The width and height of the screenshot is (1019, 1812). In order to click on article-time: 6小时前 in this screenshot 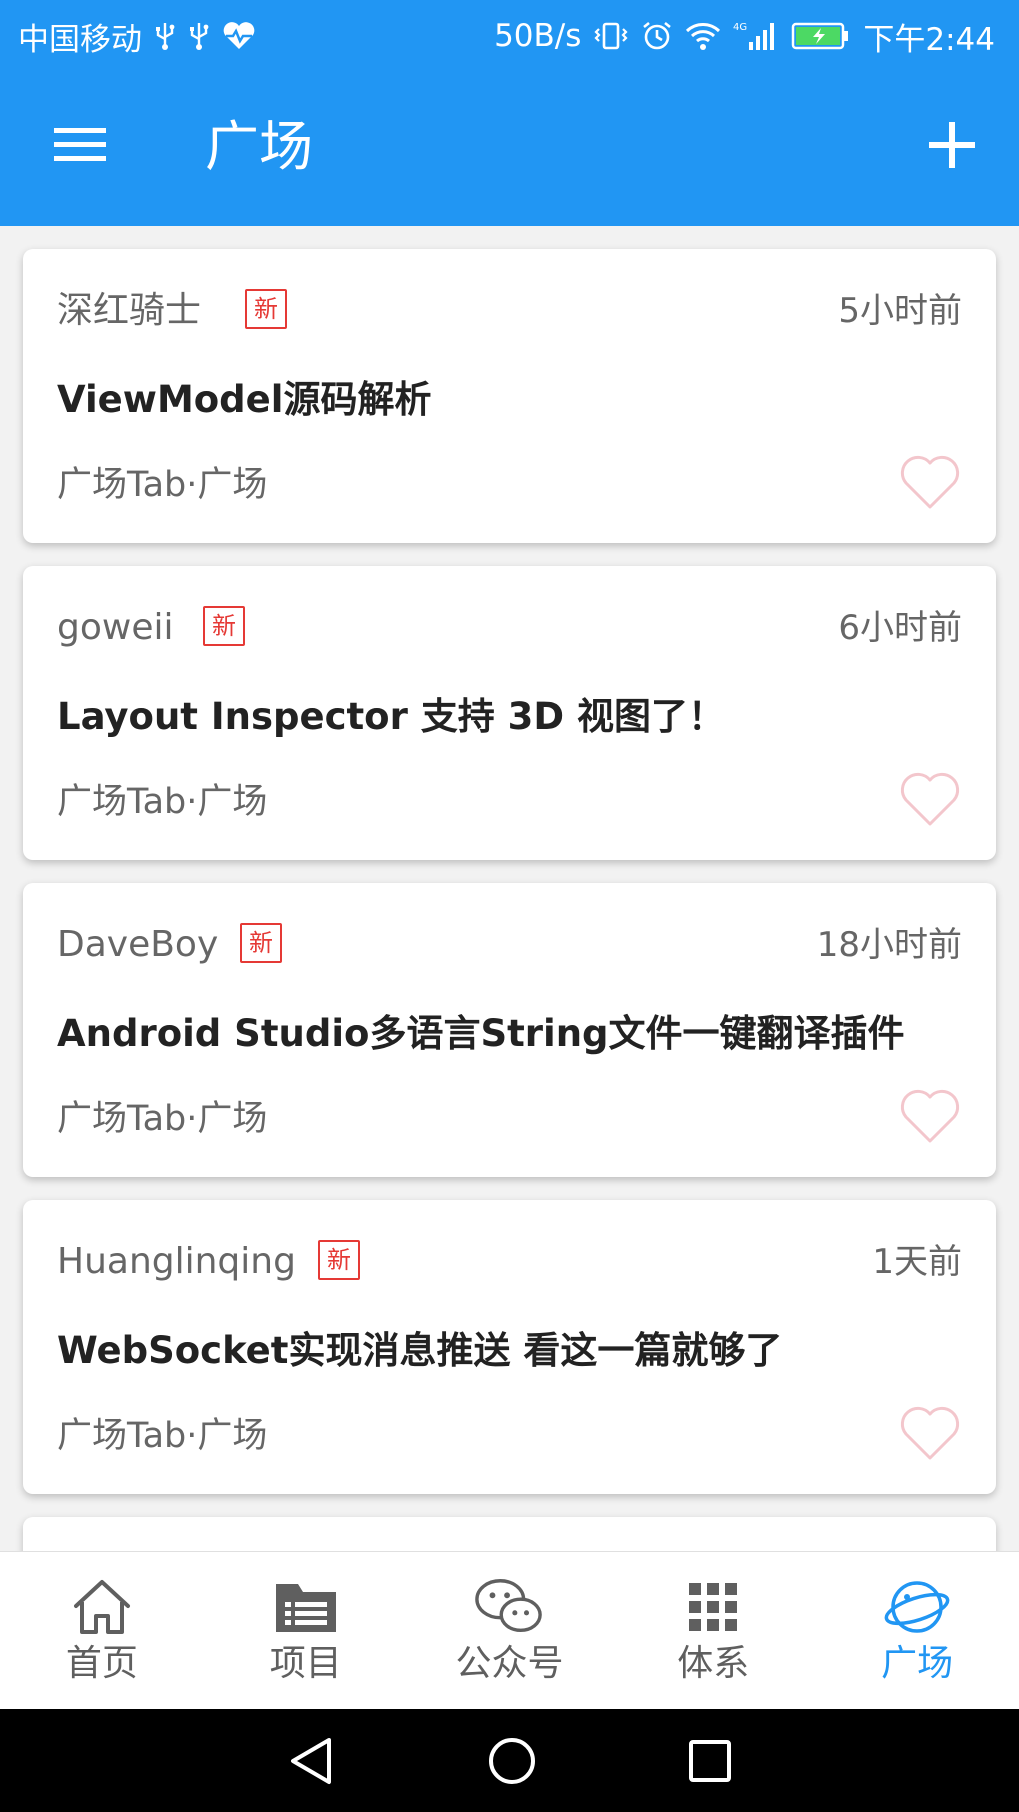, I will do `click(900, 628)`.